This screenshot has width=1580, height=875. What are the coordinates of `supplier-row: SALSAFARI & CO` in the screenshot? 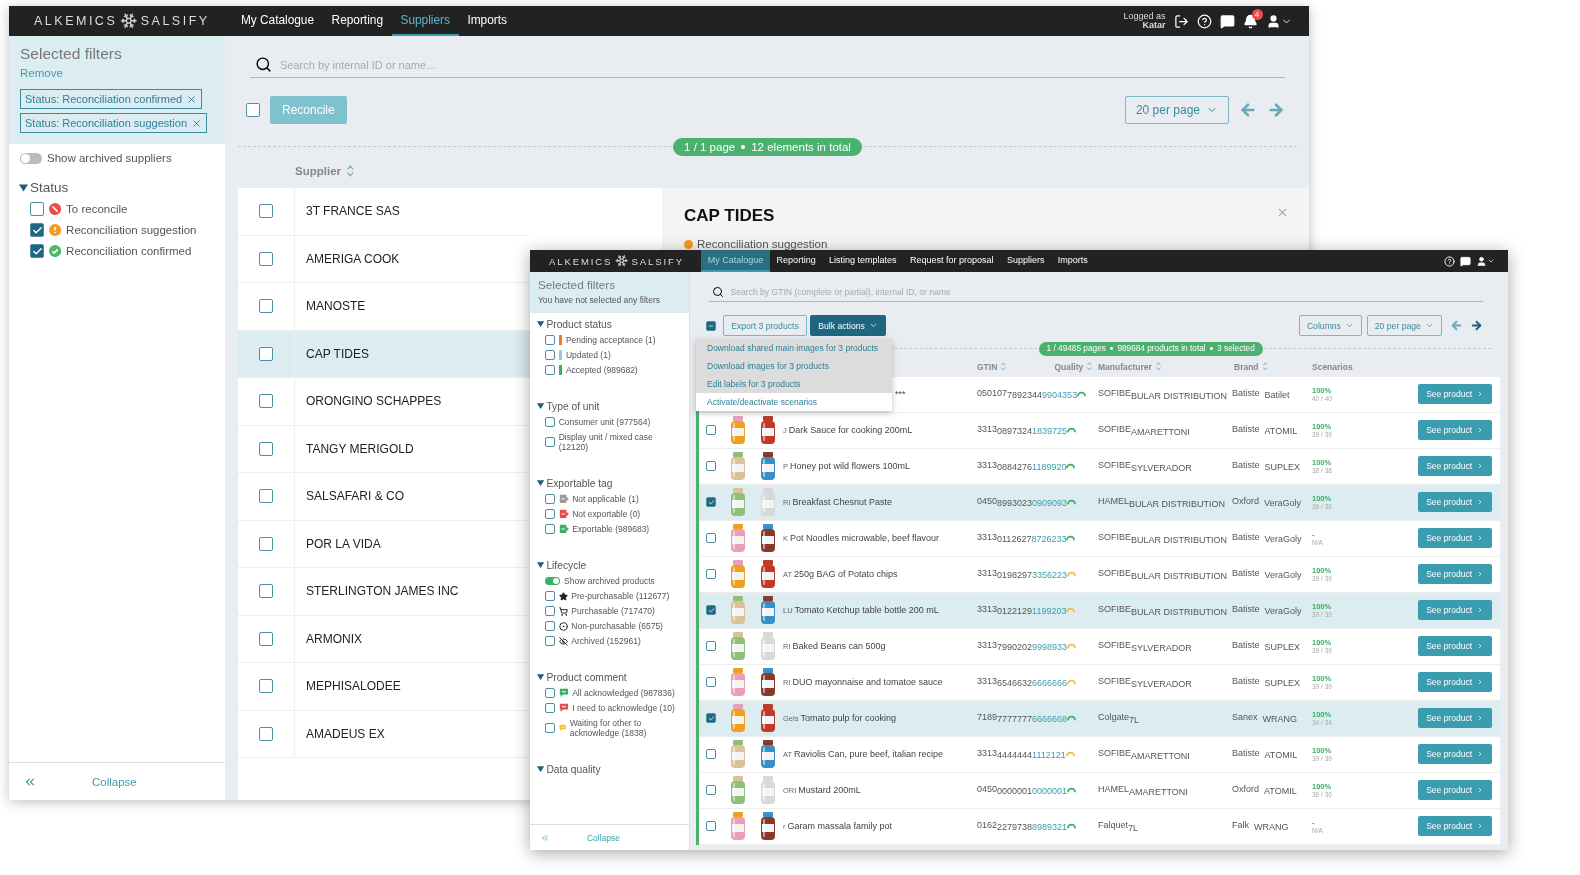 It's located at (384, 497).